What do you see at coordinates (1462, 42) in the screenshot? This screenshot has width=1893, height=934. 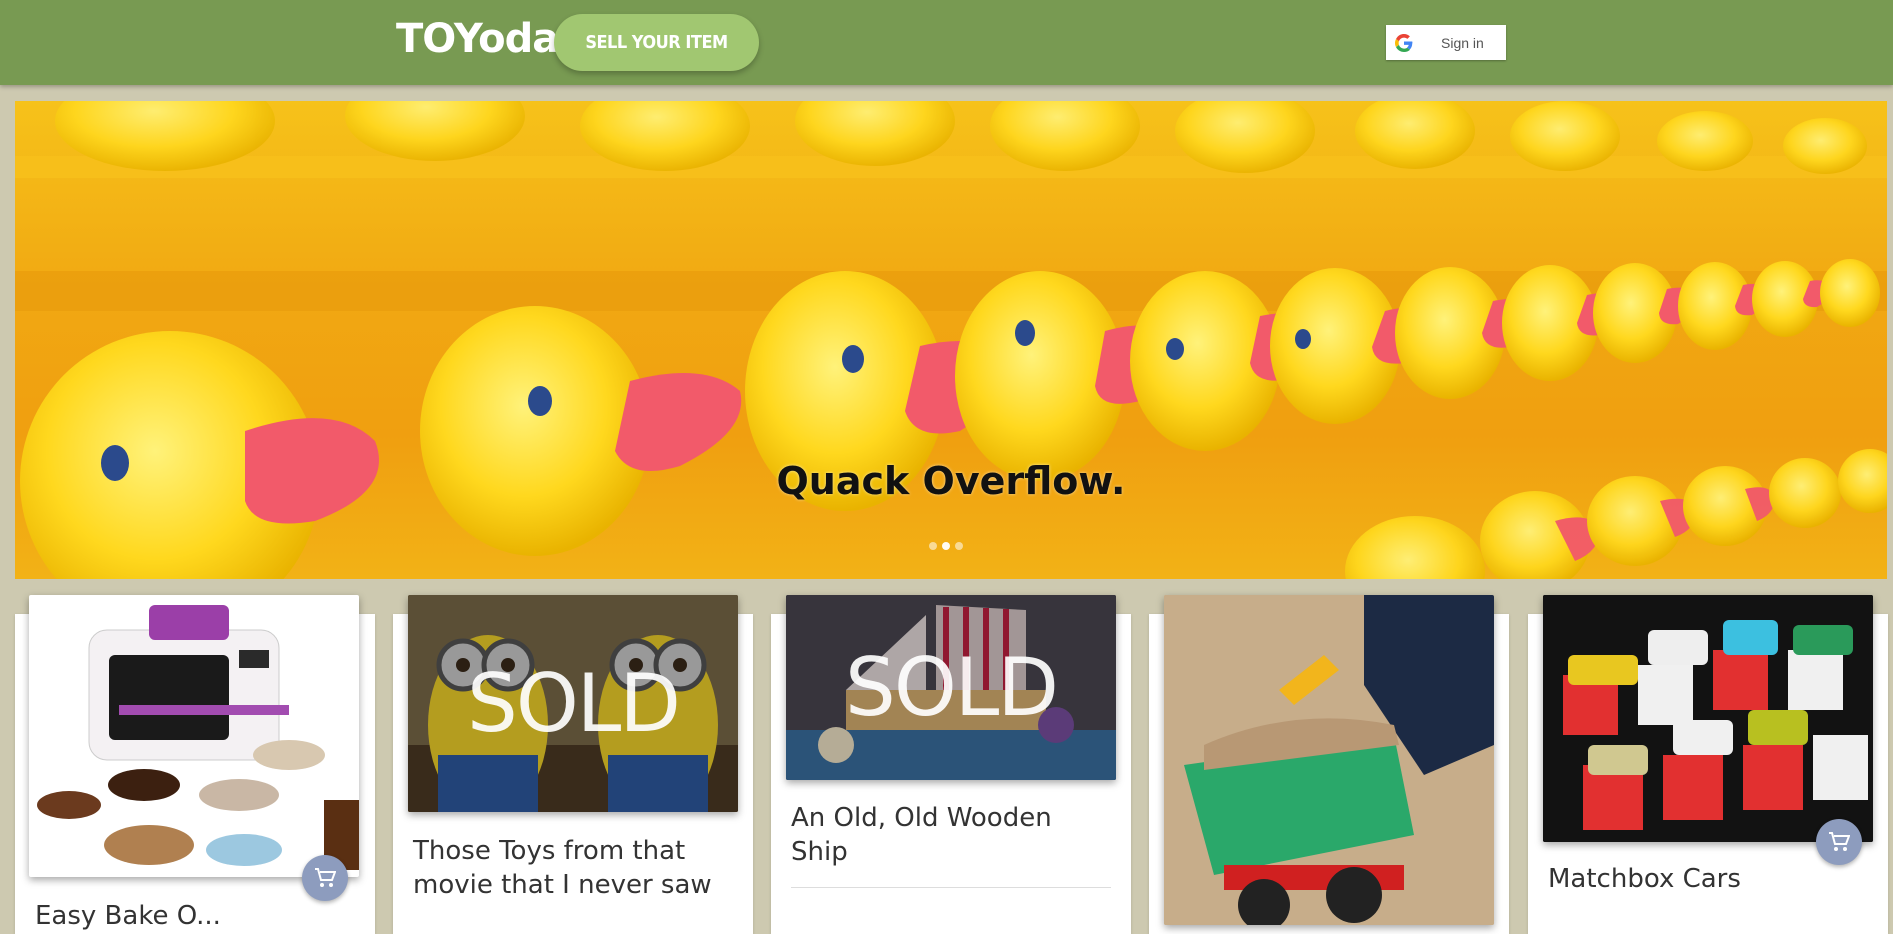 I see `sign-in-label: Sign in` at bounding box center [1462, 42].